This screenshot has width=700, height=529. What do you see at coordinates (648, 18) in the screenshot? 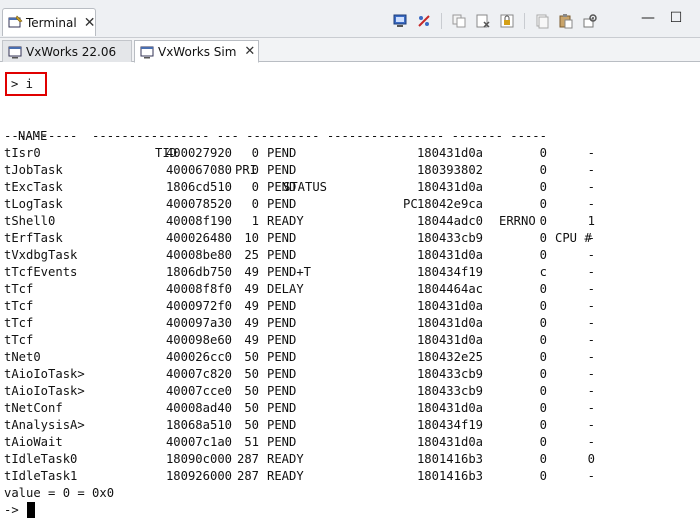
I see `minimize-icon: —` at bounding box center [648, 18].